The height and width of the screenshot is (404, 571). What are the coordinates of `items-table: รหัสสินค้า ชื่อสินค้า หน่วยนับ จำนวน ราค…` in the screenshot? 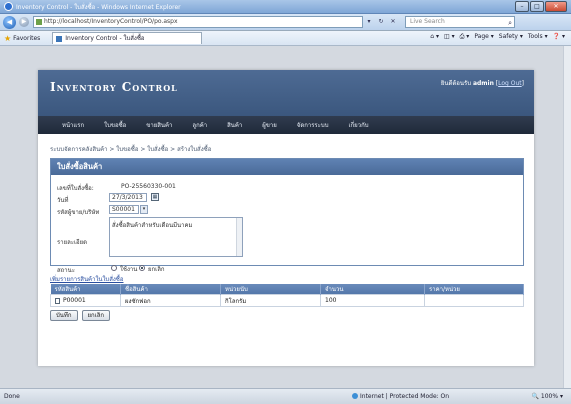 It's located at (287, 295).